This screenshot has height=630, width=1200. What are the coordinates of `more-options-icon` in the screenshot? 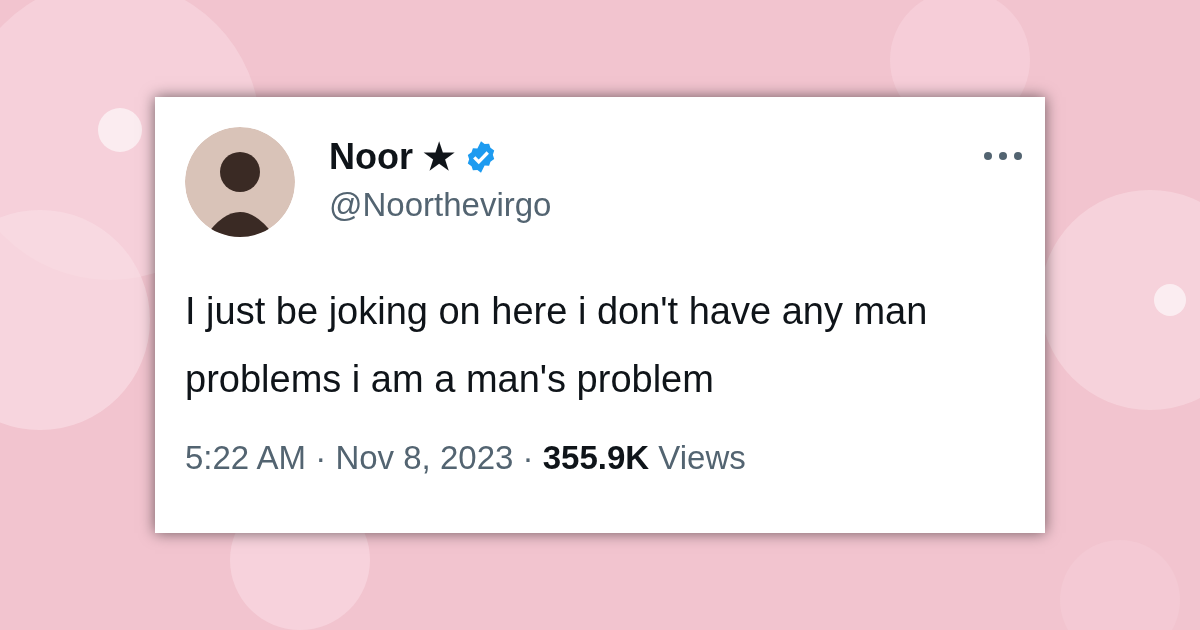 It's located at (1003, 156).